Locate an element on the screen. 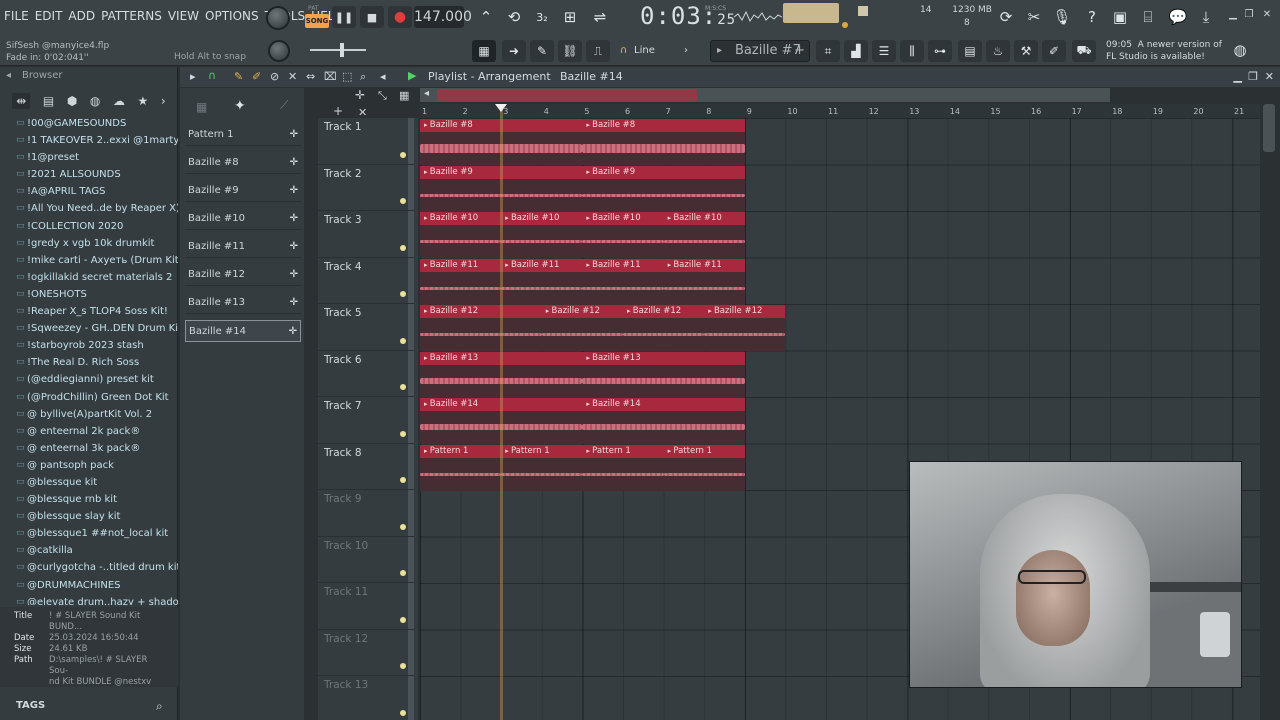 This screenshot has height=720, width=1280. track-header: Track 3 is located at coordinates (366, 234).